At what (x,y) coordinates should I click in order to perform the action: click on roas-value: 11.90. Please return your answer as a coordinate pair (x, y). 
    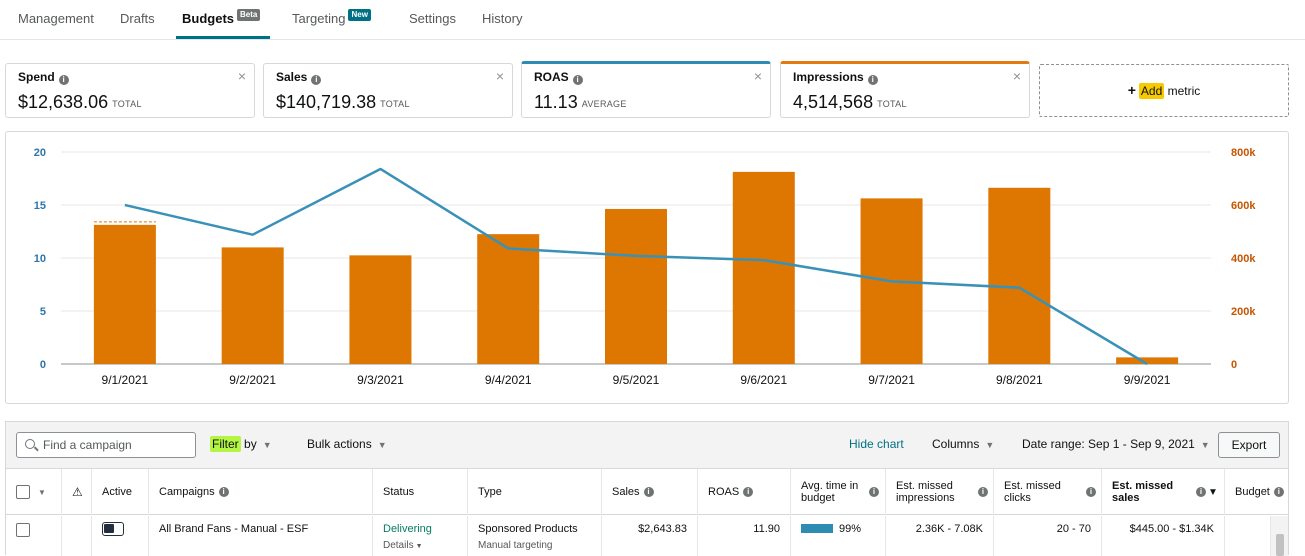
    Looking at the image, I should click on (766, 529).